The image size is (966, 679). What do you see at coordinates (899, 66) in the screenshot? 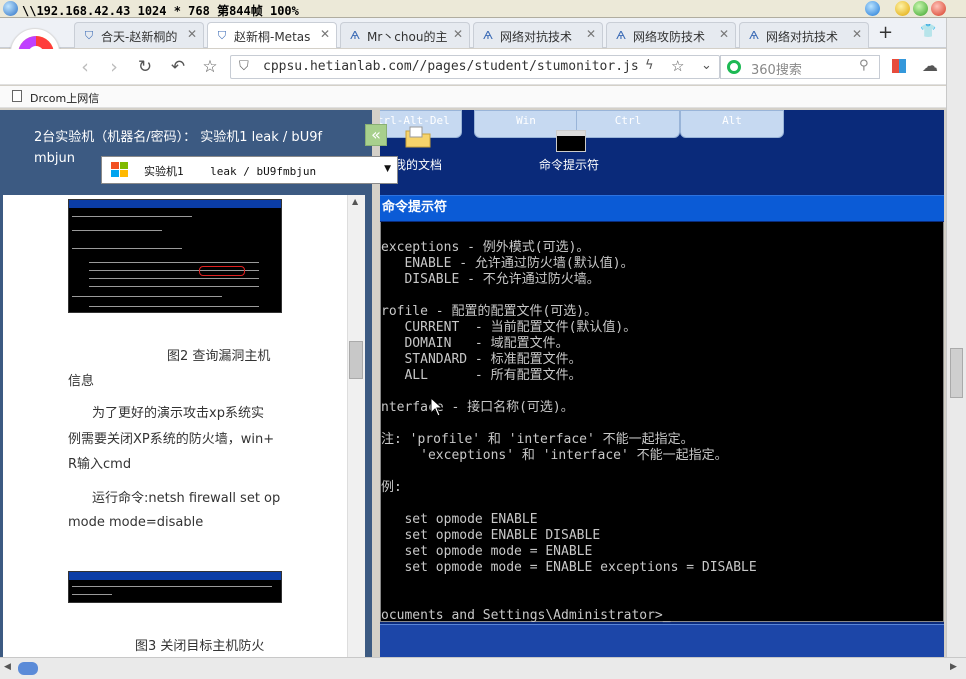
I see `apps-grid-icon` at bounding box center [899, 66].